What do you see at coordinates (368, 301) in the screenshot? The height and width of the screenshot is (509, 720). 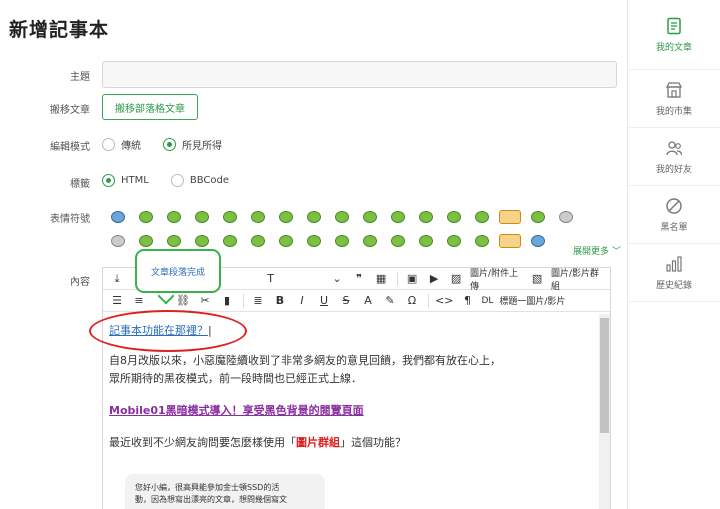 I see `font-color-icon: A` at bounding box center [368, 301].